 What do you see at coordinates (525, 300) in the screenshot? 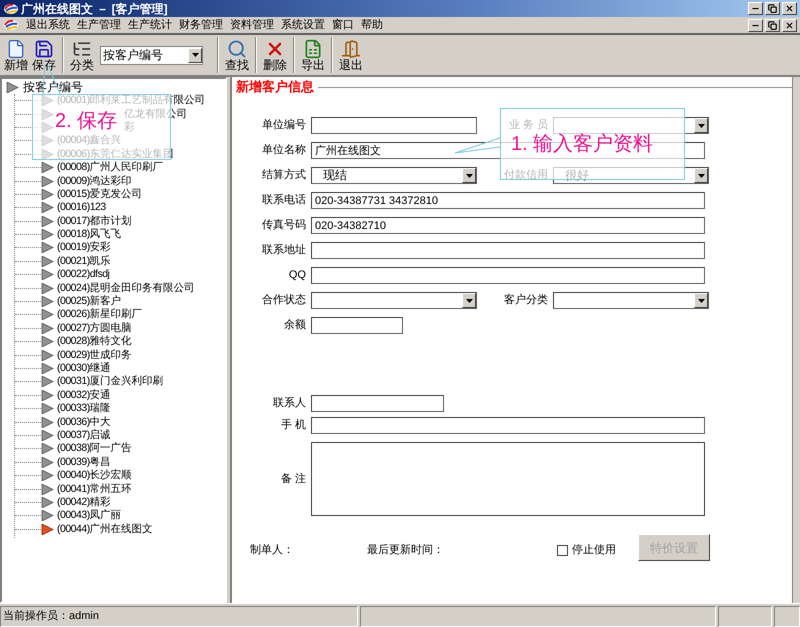
I see `field-label: 客户分类` at bounding box center [525, 300].